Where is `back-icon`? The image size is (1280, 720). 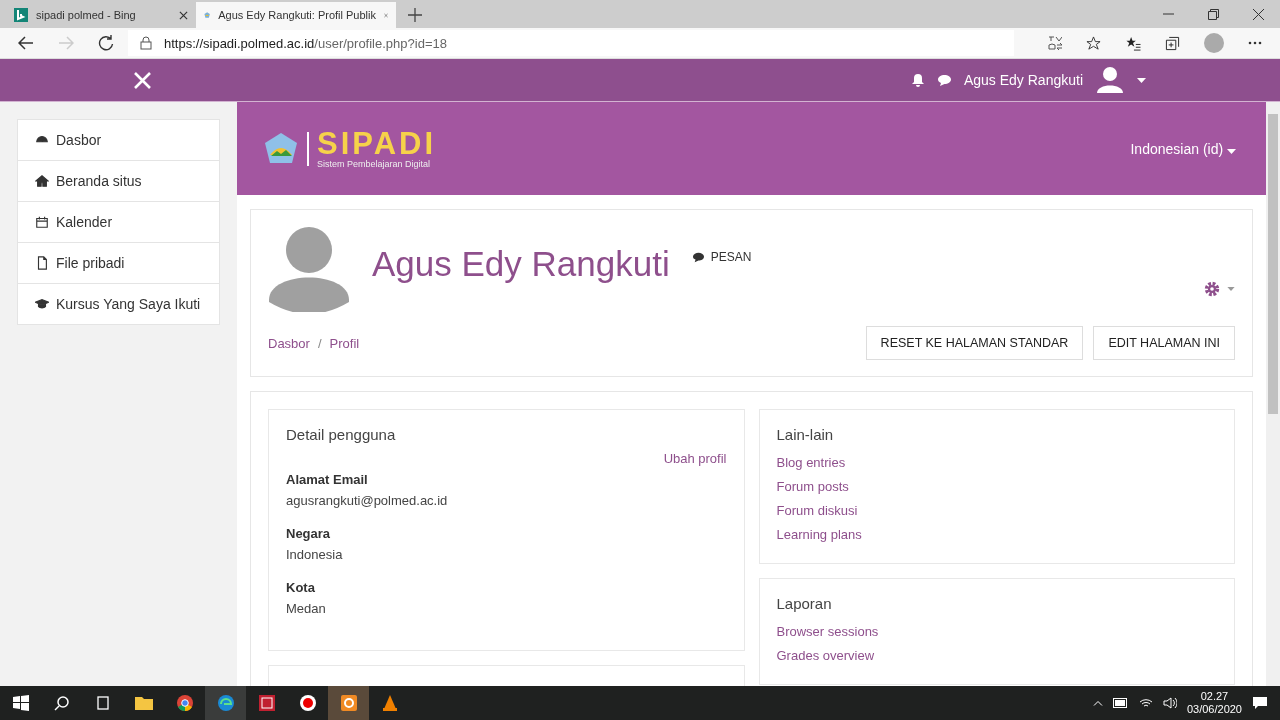
back-icon is located at coordinates (26, 43).